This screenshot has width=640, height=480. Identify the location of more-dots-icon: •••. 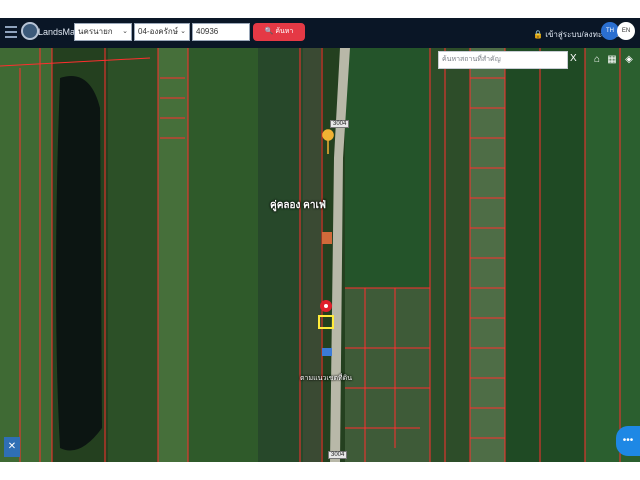
(628, 441).